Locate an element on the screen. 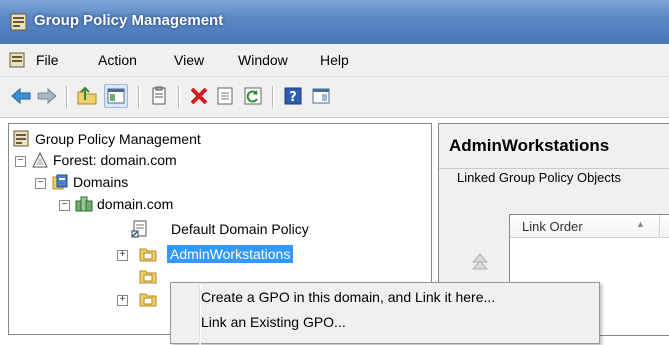 This screenshot has height=345, width=669. tree-label-adminworkstations: AdminWorkstations is located at coordinates (230, 254).